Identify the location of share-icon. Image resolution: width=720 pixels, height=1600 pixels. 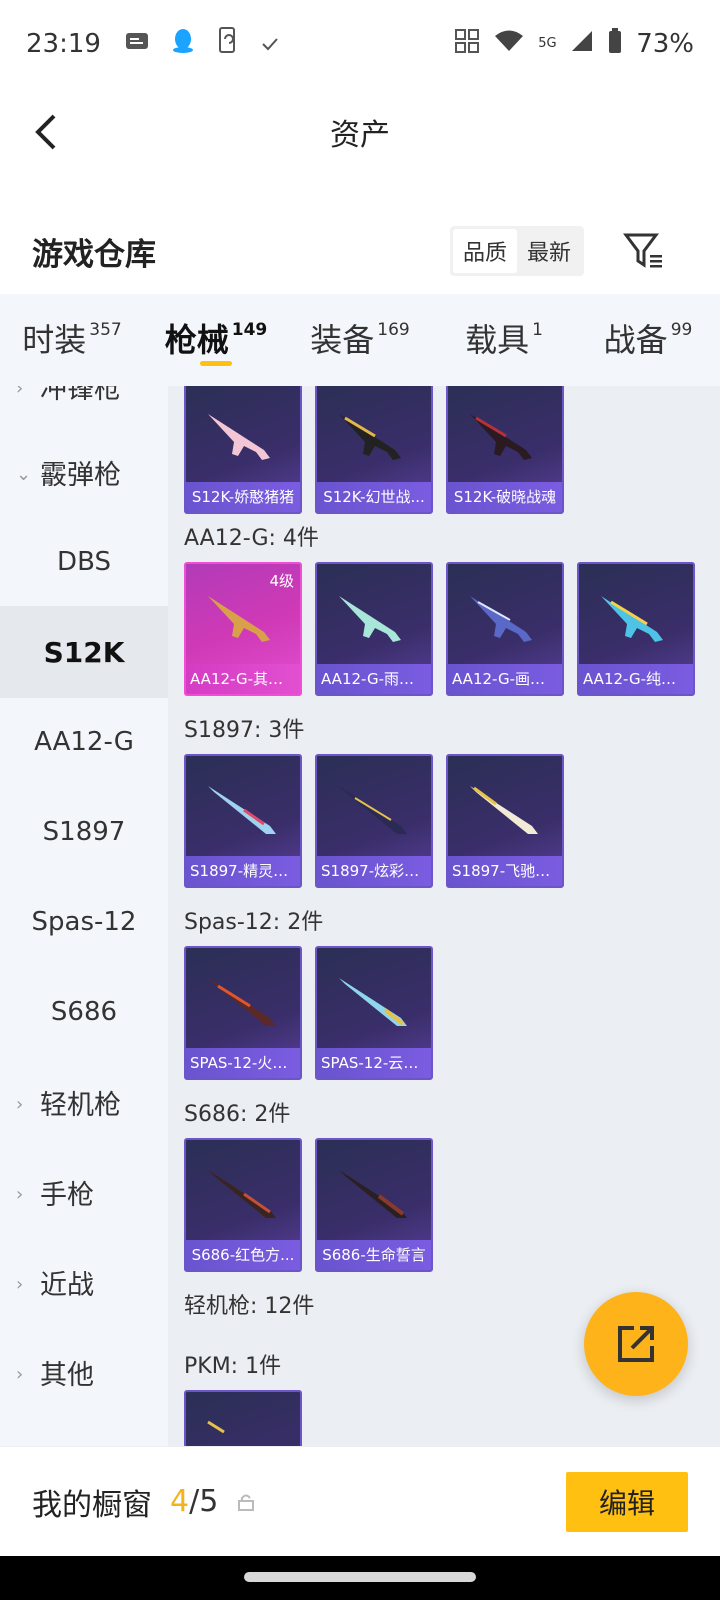
(636, 1344).